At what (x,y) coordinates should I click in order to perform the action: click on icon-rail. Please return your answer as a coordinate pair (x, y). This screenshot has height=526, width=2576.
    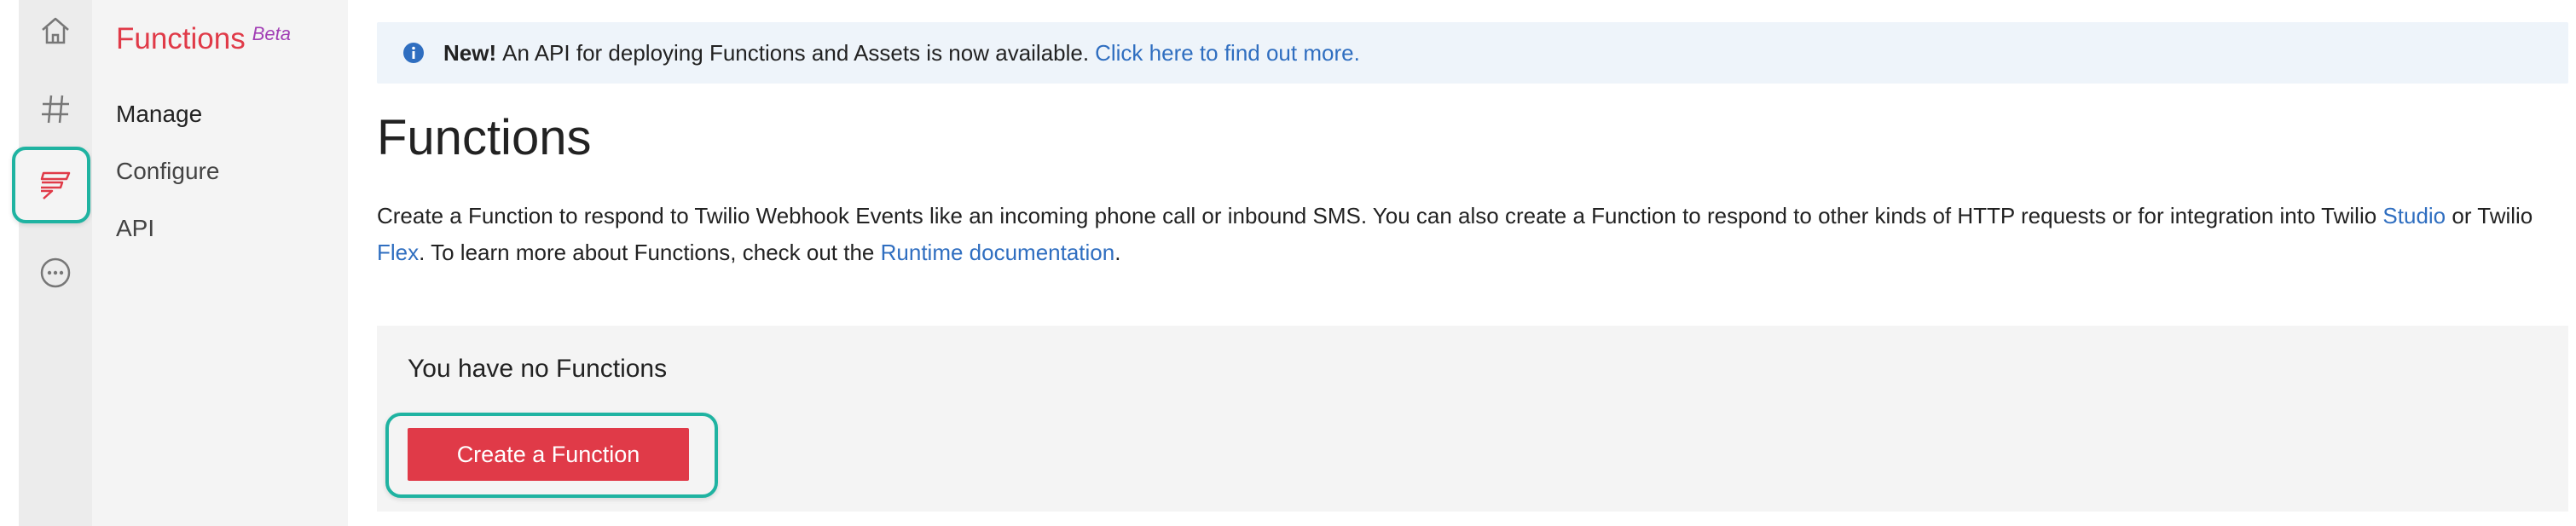
    Looking at the image, I should click on (46, 263).